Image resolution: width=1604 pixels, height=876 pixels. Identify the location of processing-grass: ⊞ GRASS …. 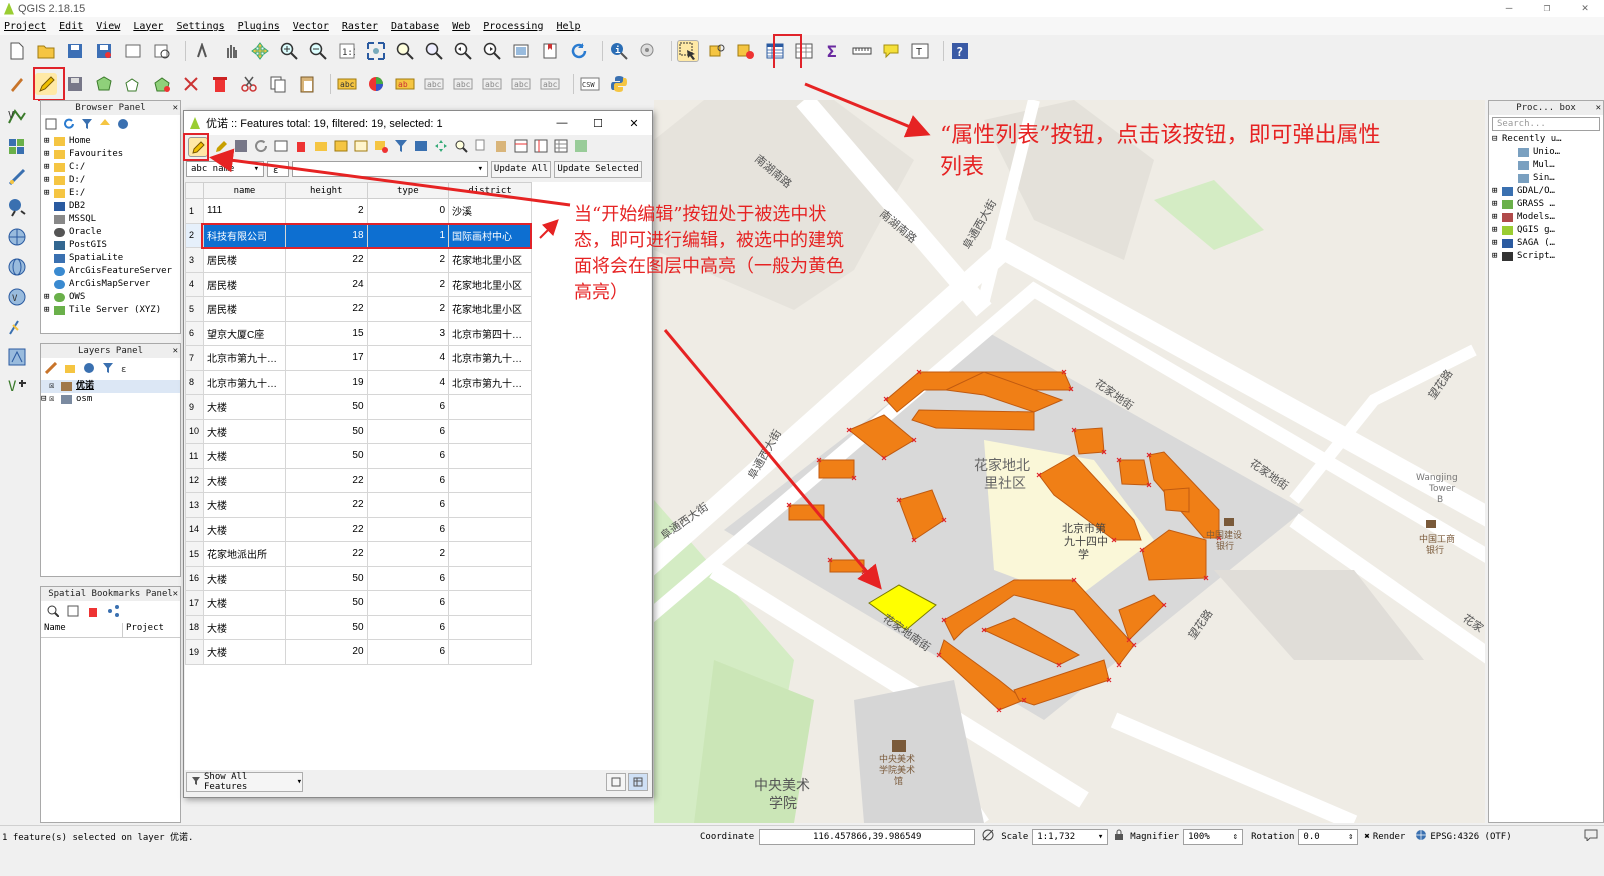
(1547, 204).